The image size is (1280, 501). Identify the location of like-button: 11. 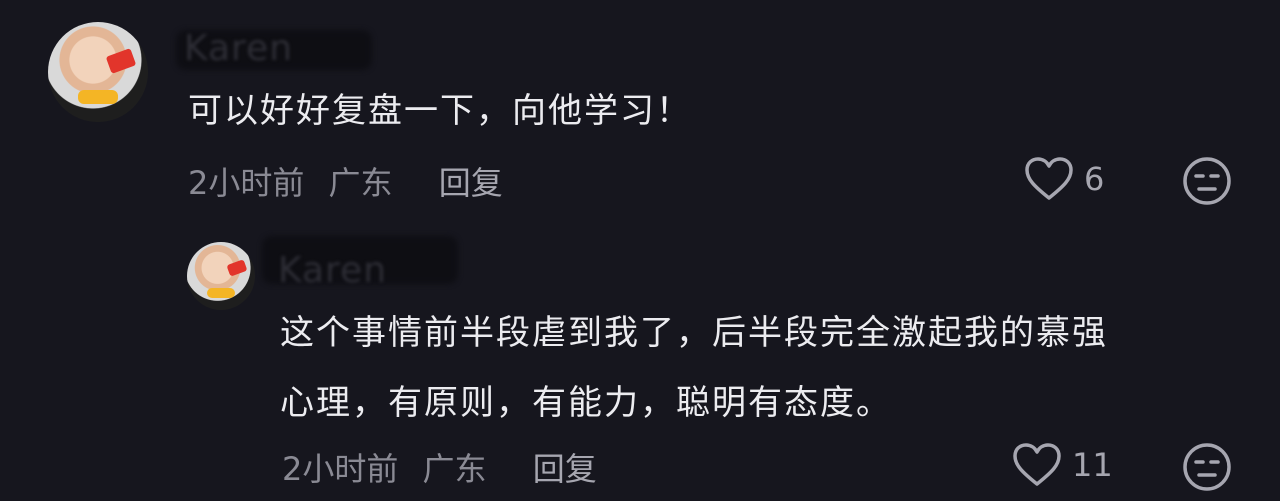
(1062, 465).